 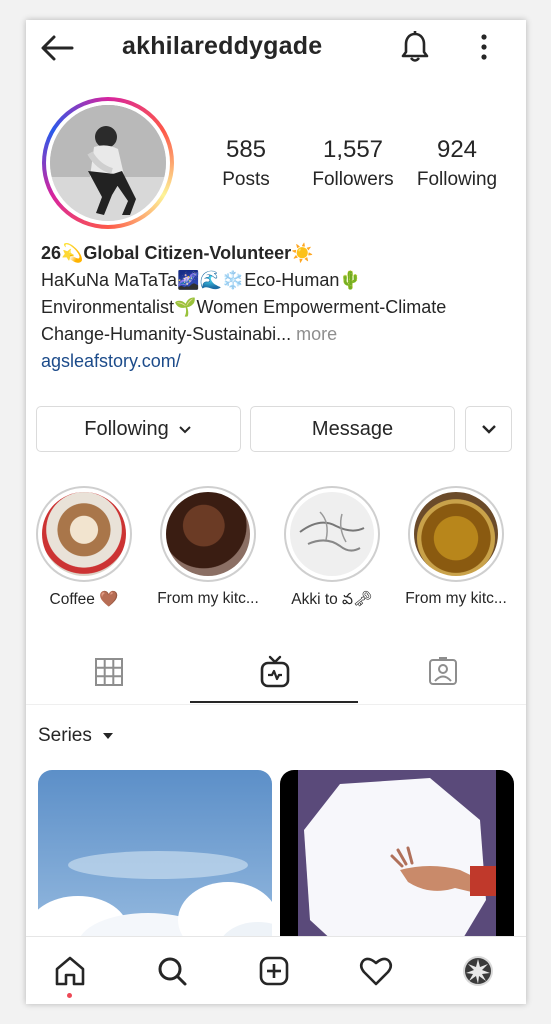 I want to click on tab-tagged, so click(x=443, y=672).